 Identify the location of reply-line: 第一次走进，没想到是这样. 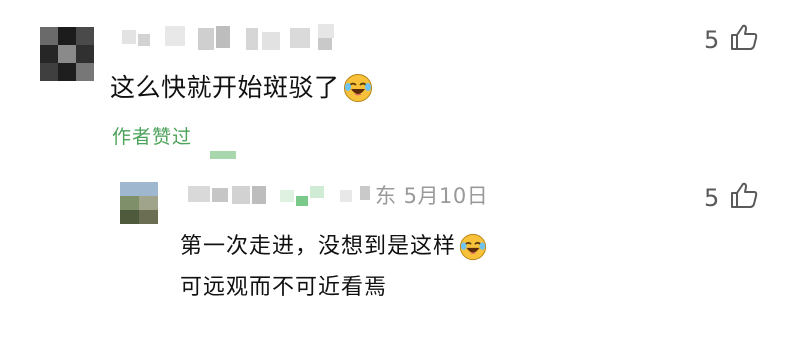
(333, 246).